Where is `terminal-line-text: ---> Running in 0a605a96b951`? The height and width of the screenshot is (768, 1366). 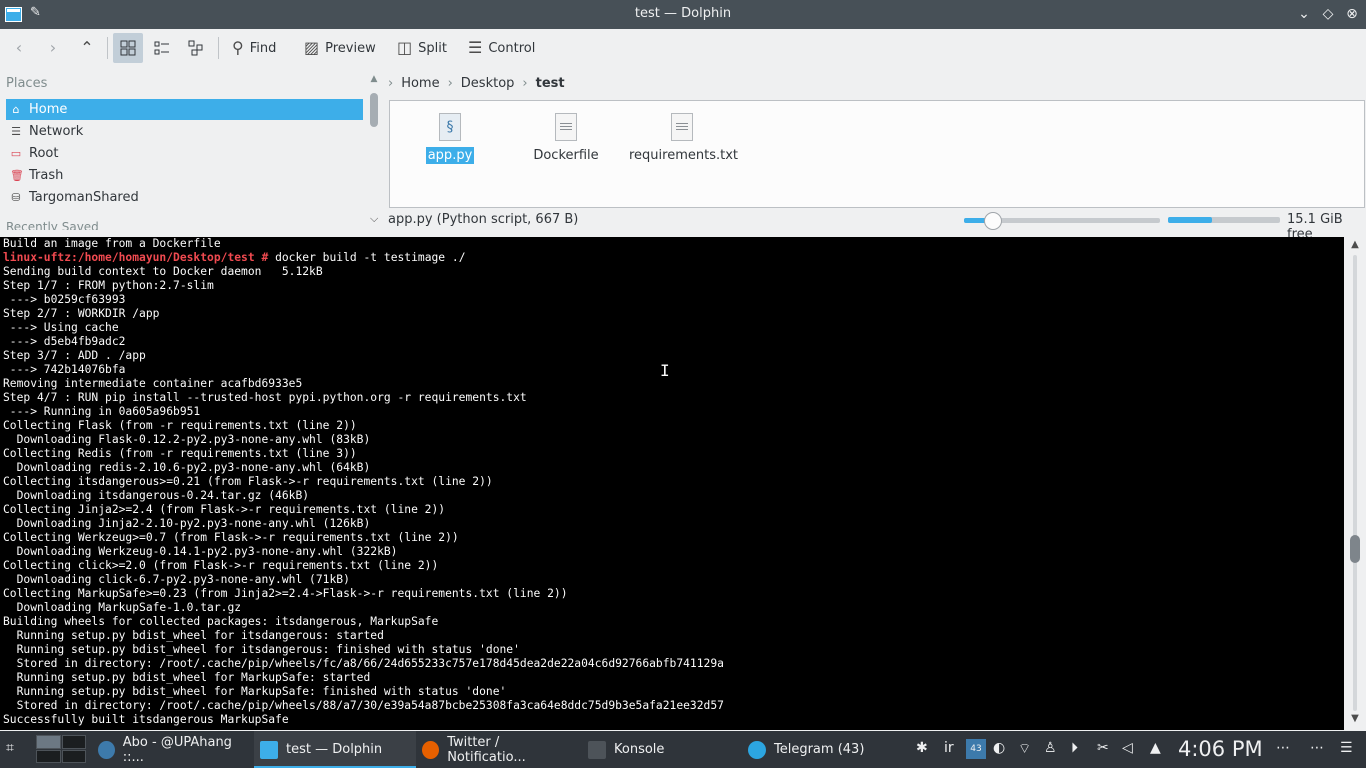 terminal-line-text: ---> Running in 0a605a96b951 is located at coordinates (102, 411).